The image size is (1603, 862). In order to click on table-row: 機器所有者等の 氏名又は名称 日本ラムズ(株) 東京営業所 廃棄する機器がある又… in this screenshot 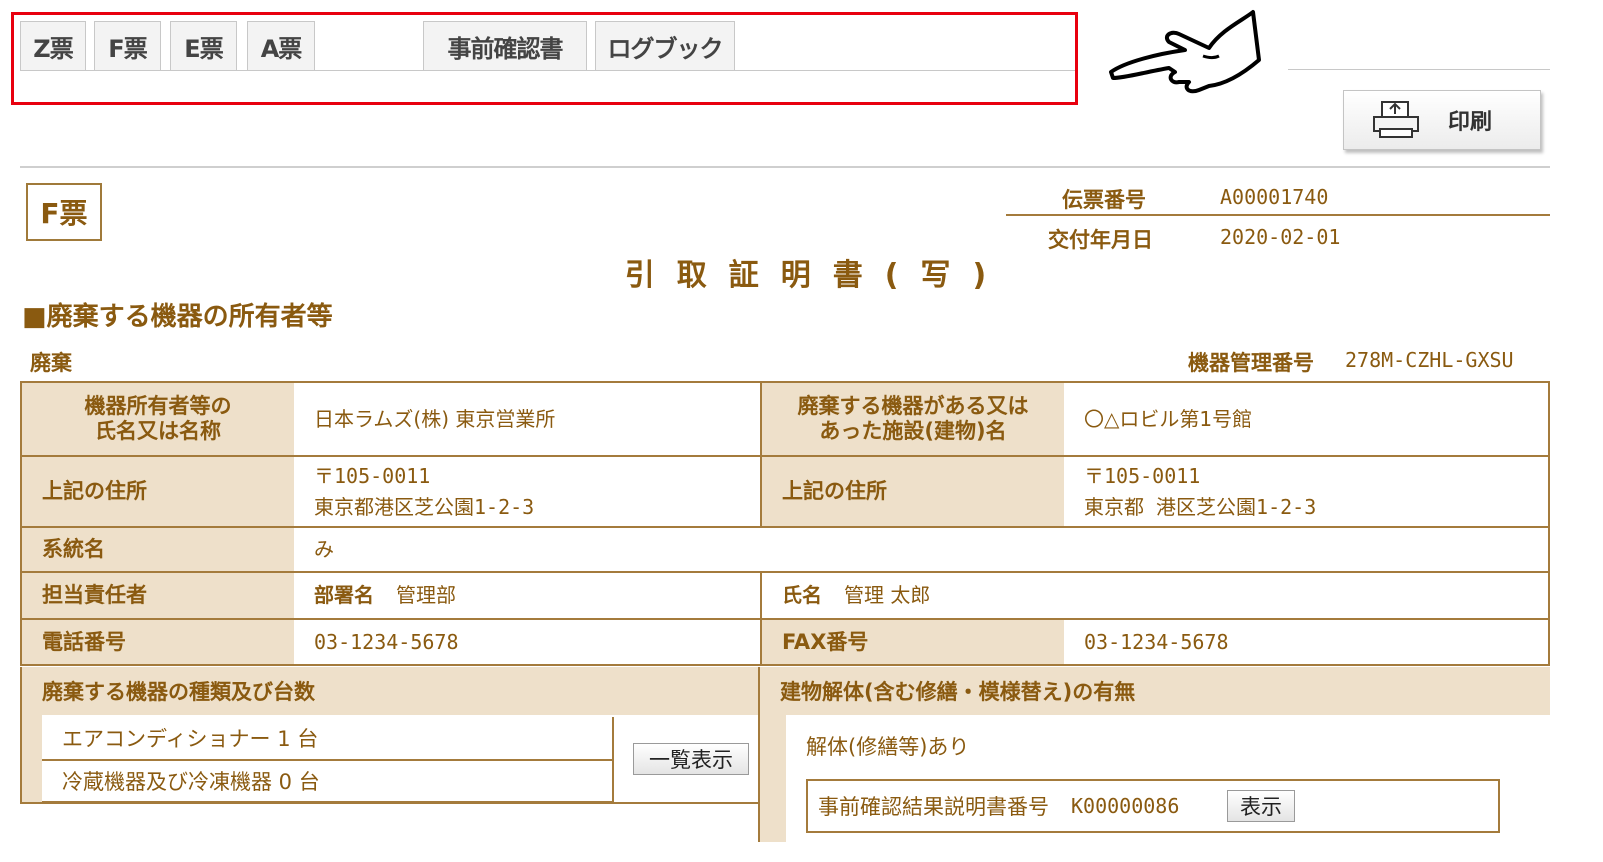, I will do `click(785, 419)`.